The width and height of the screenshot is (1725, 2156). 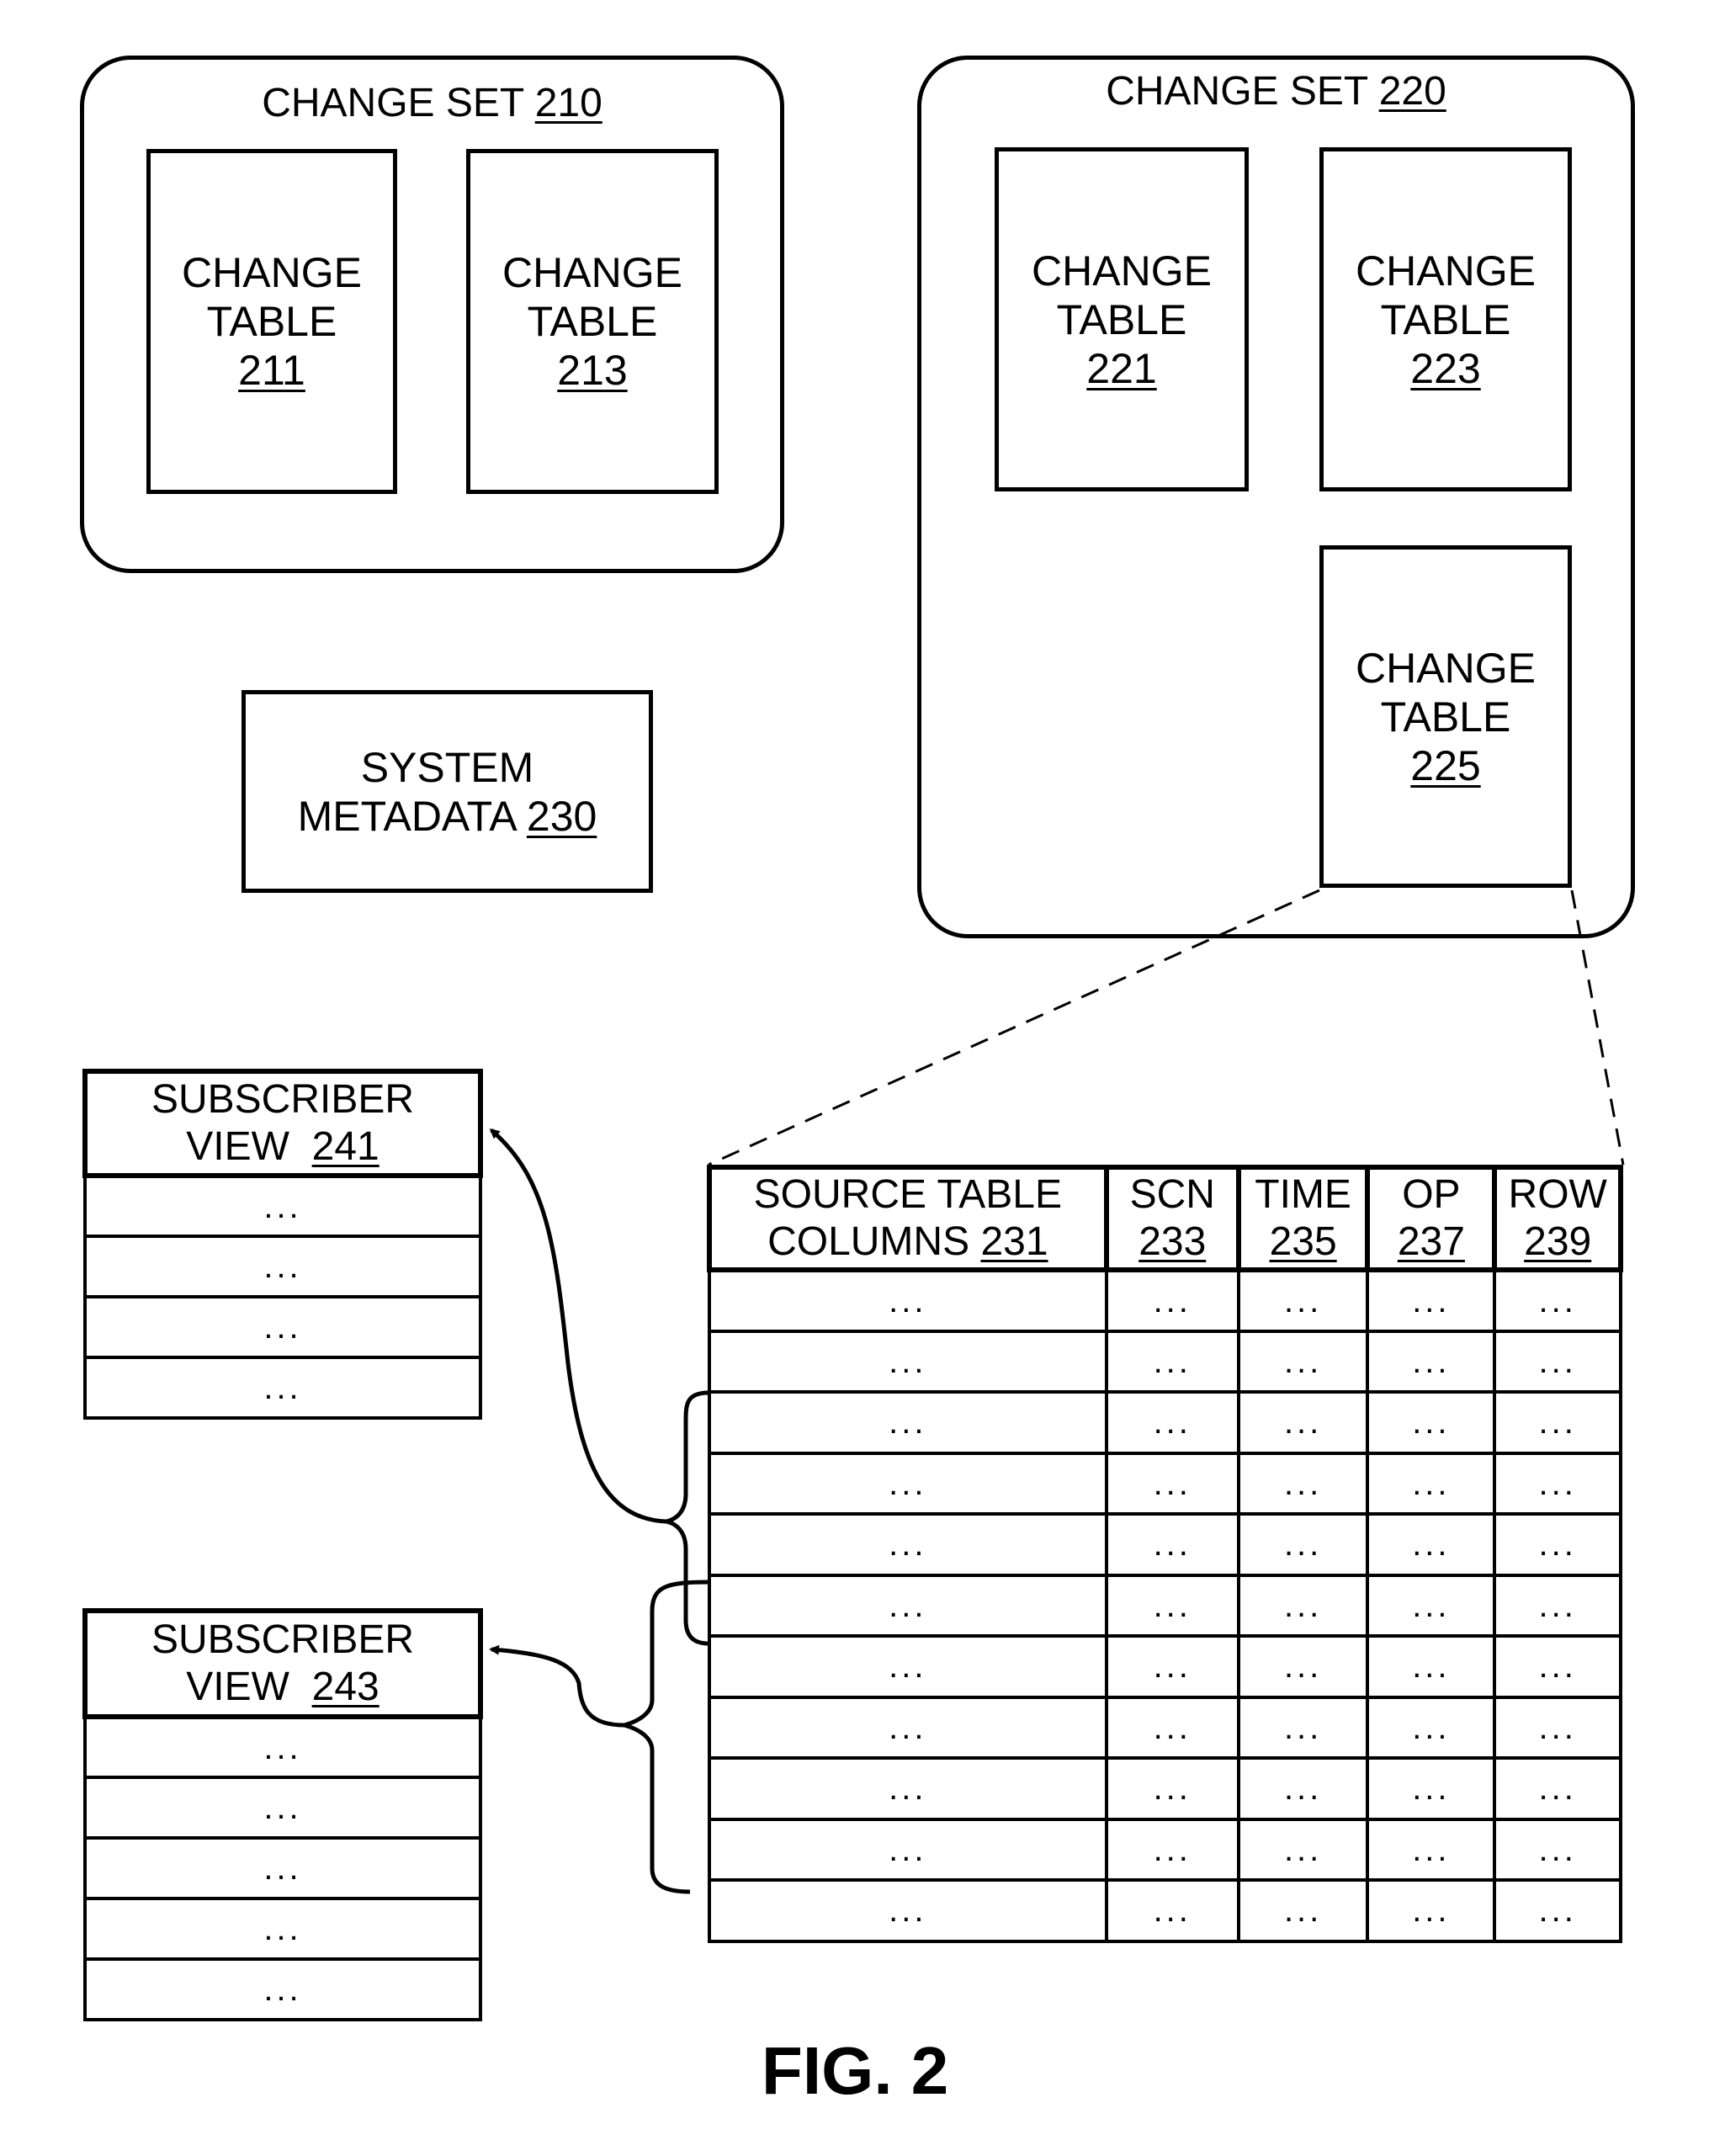 I want to click on subscriber-view-ref: 243, so click(x=345, y=1687).